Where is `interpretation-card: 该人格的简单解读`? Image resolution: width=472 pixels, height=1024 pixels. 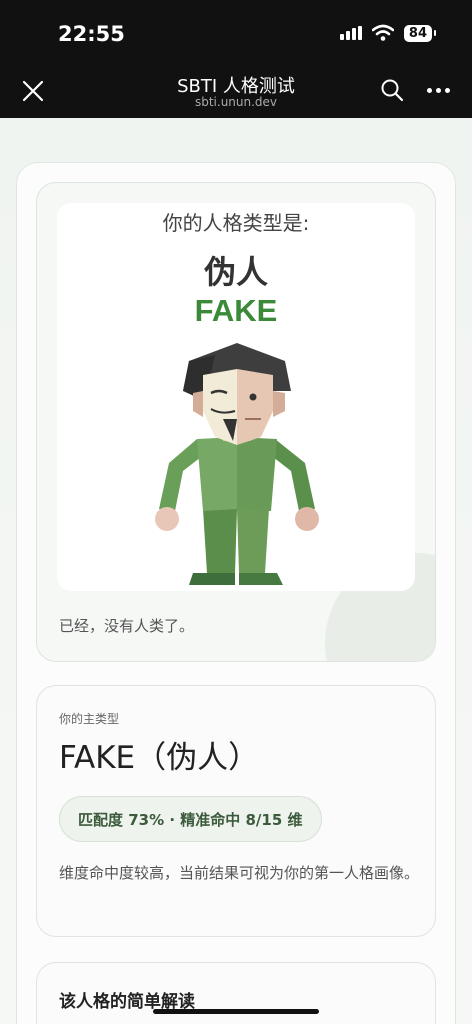 interpretation-card: 该人格的简单解读 is located at coordinates (236, 993).